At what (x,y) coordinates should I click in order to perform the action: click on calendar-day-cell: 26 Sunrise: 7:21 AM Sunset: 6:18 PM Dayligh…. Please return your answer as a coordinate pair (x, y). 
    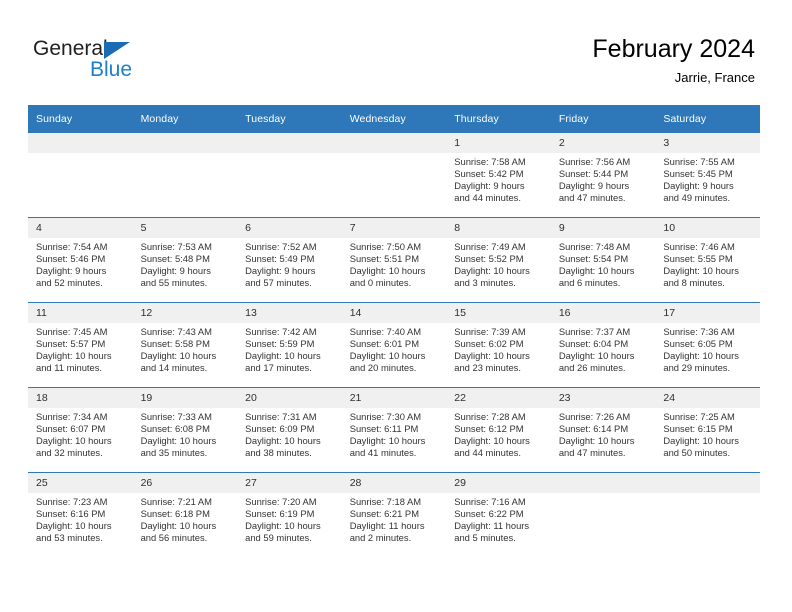
    Looking at the image, I should click on (185, 514).